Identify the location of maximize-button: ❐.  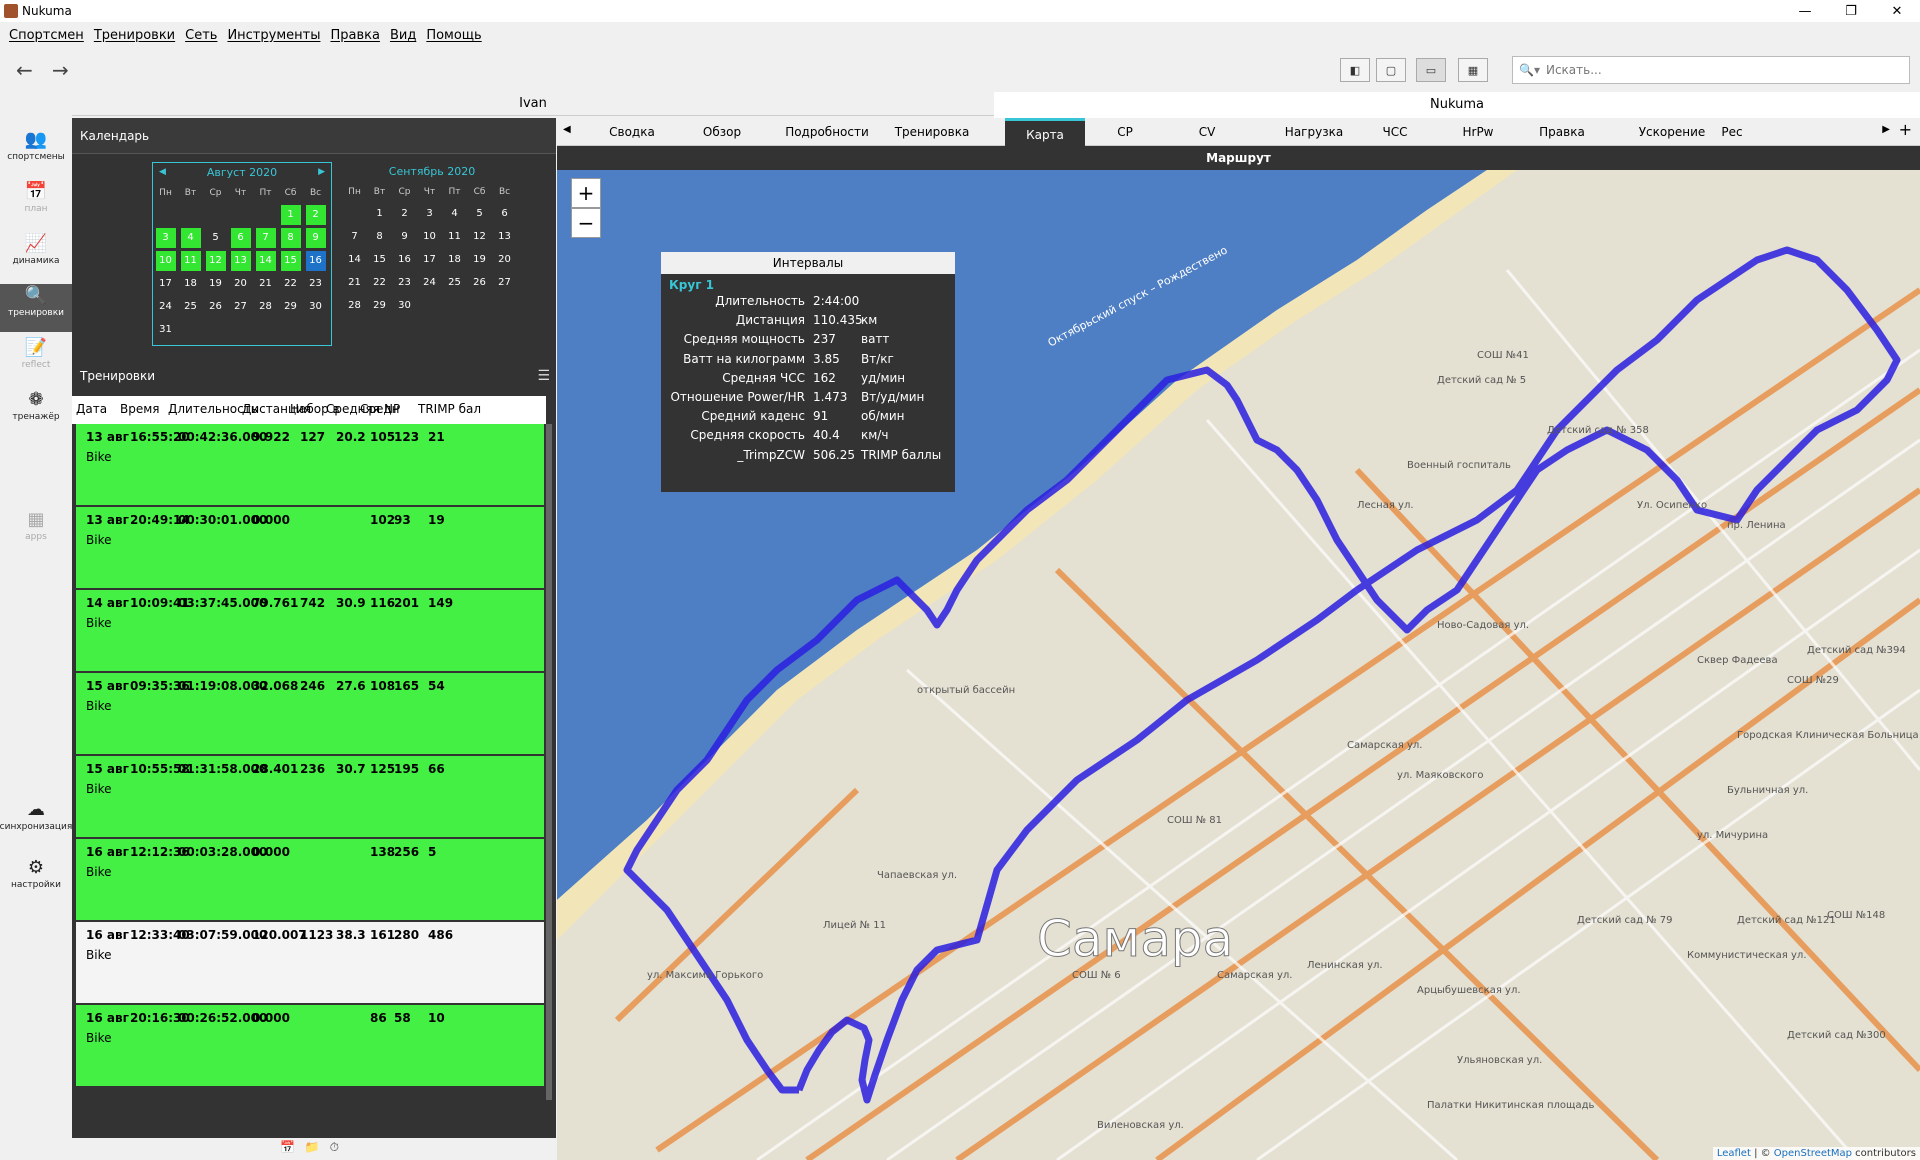
(1851, 11).